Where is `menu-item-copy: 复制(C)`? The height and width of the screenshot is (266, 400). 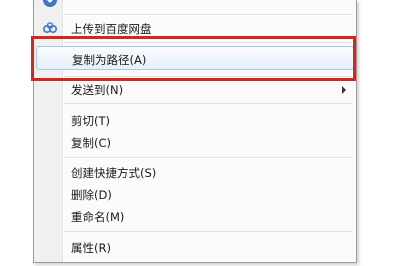 menu-item-copy: 复制(C) is located at coordinates (195, 142).